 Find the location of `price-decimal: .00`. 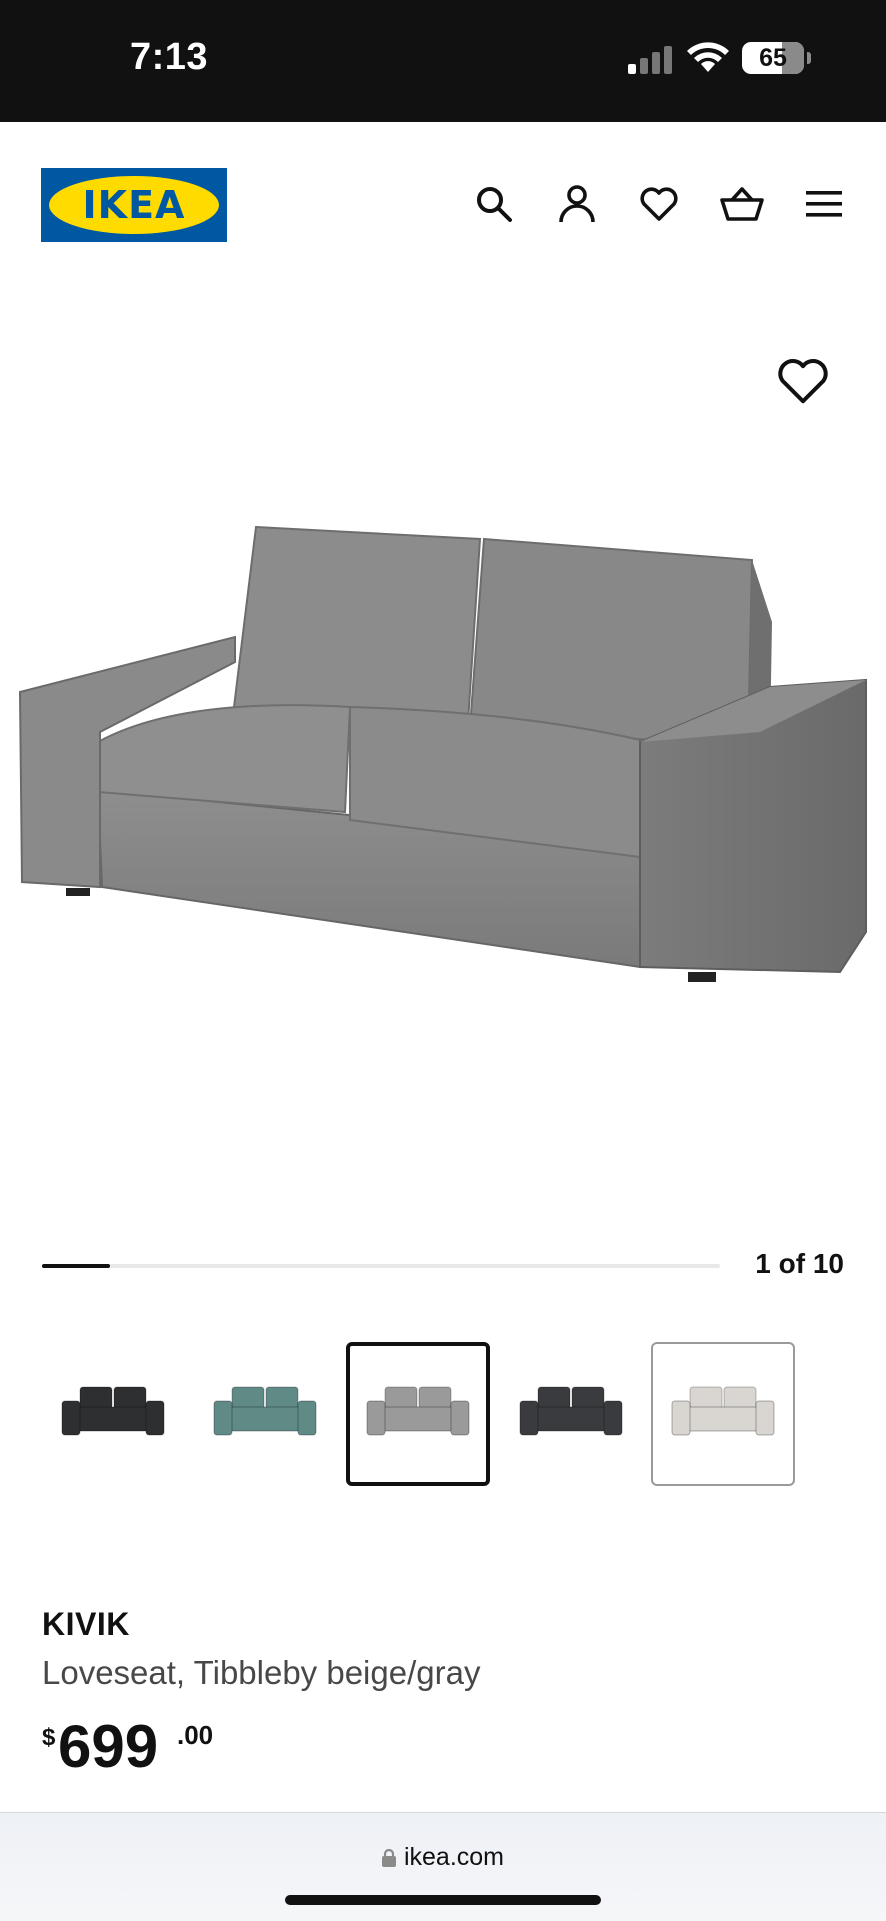

price-decimal: .00 is located at coordinates (195, 1735).